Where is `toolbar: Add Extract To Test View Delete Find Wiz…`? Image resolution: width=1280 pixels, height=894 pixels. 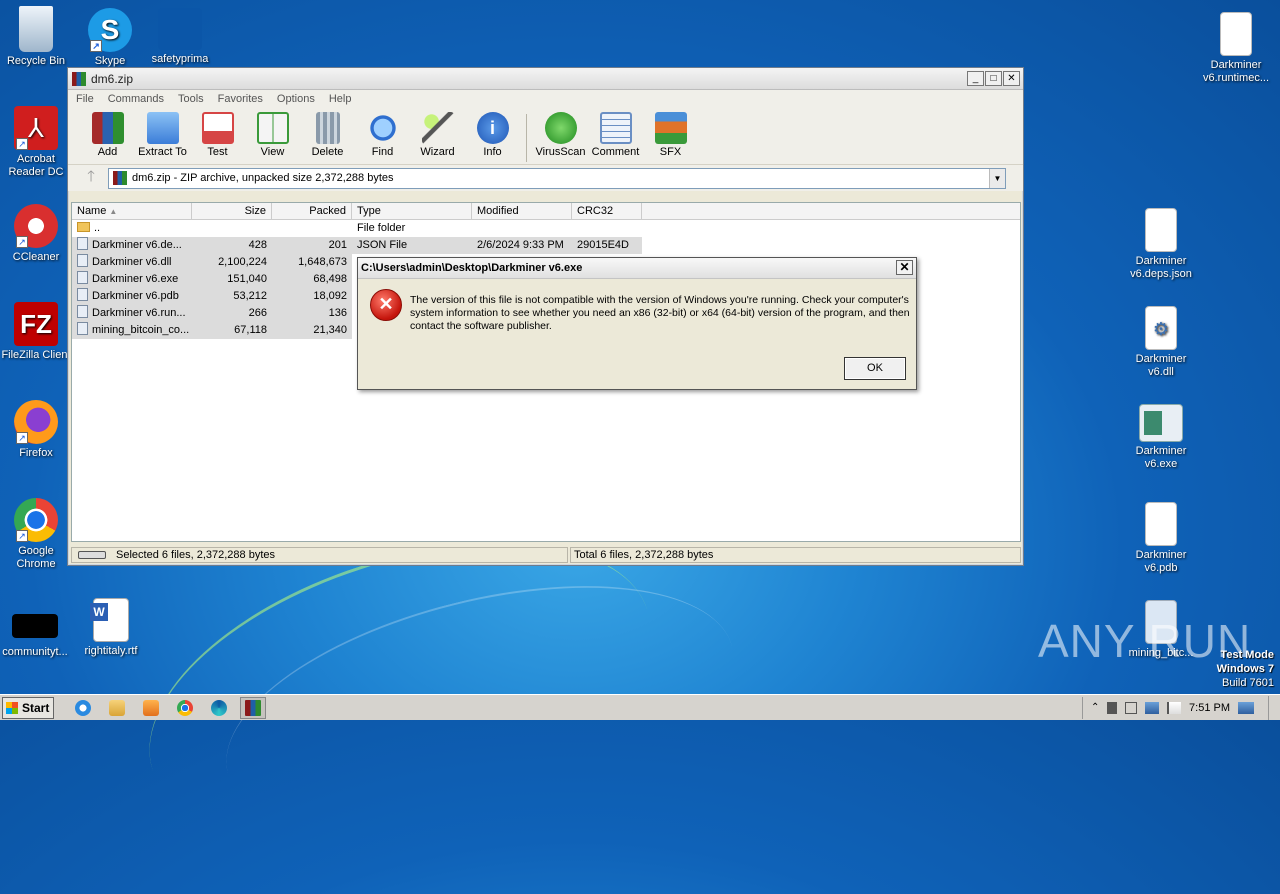
toolbar: Add Extract To Test View Delete Find Wiz… is located at coordinates (545, 136).